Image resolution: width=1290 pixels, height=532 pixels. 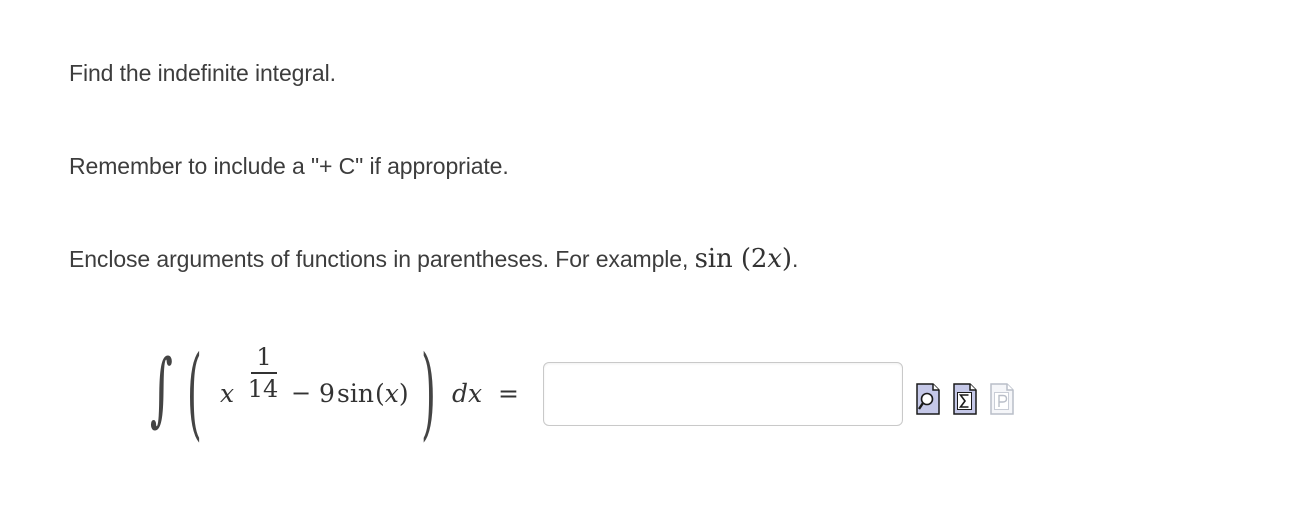 I want to click on example-var: x, so click(x=774, y=259).